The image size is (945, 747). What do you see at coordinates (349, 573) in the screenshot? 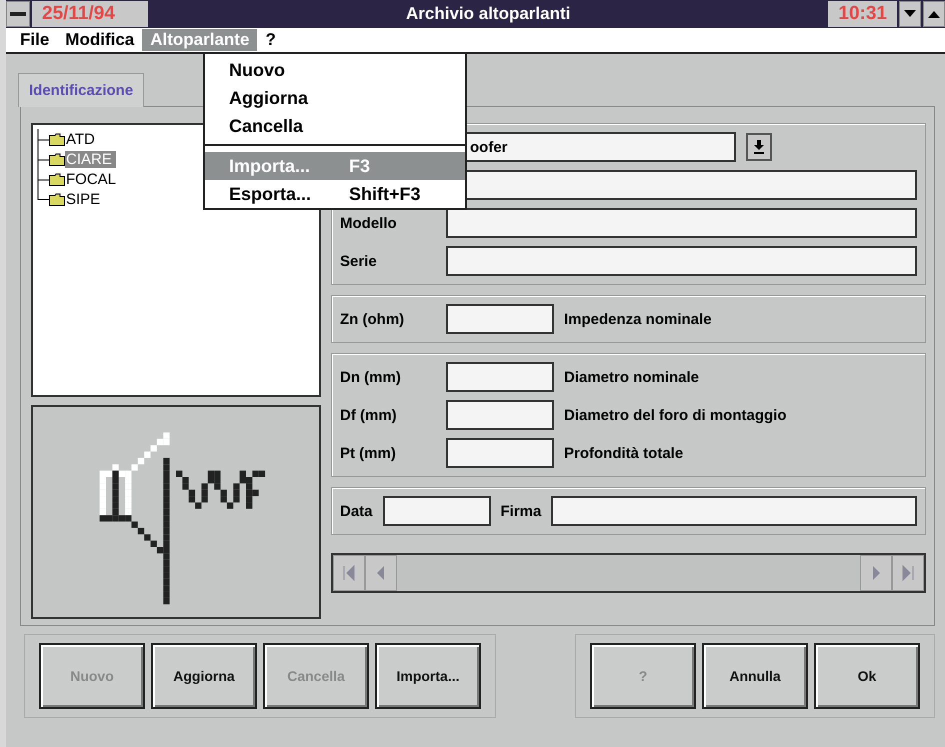
I see `first-icon` at bounding box center [349, 573].